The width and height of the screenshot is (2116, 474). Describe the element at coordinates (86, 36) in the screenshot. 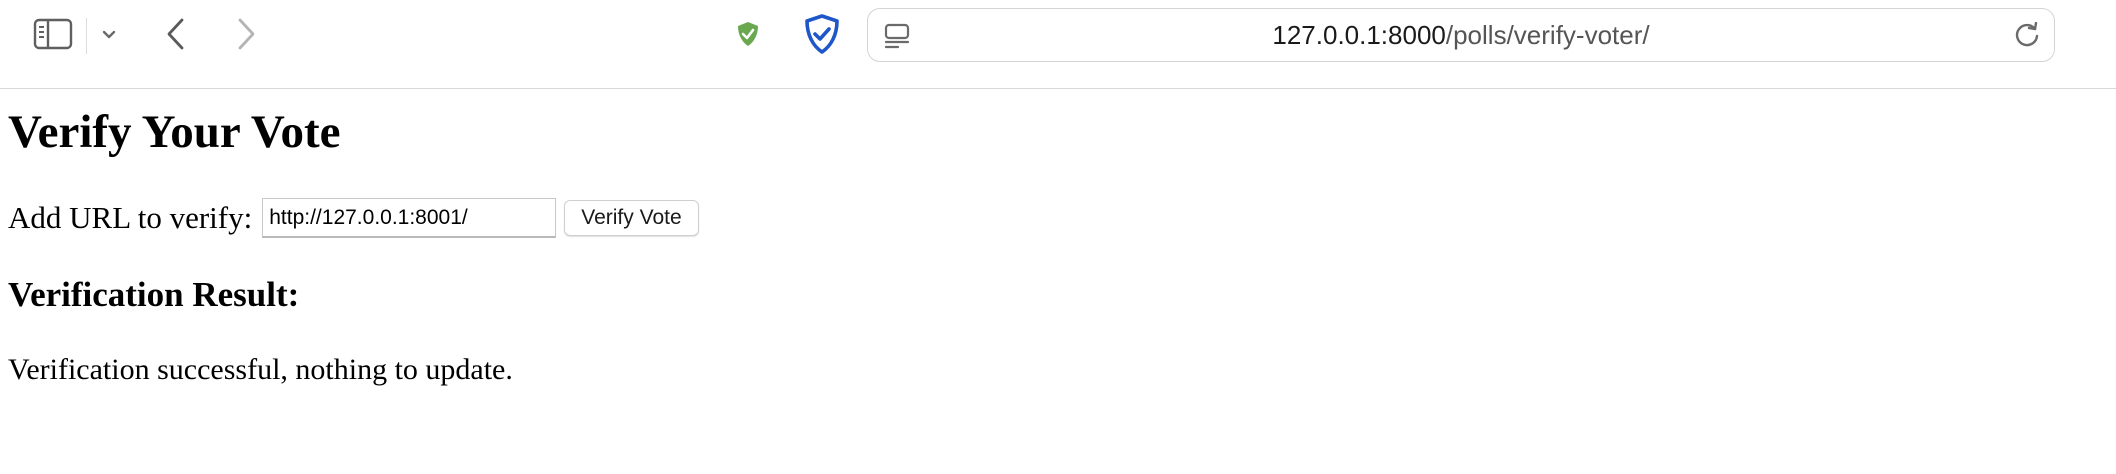

I see `toolbar-divider` at that location.